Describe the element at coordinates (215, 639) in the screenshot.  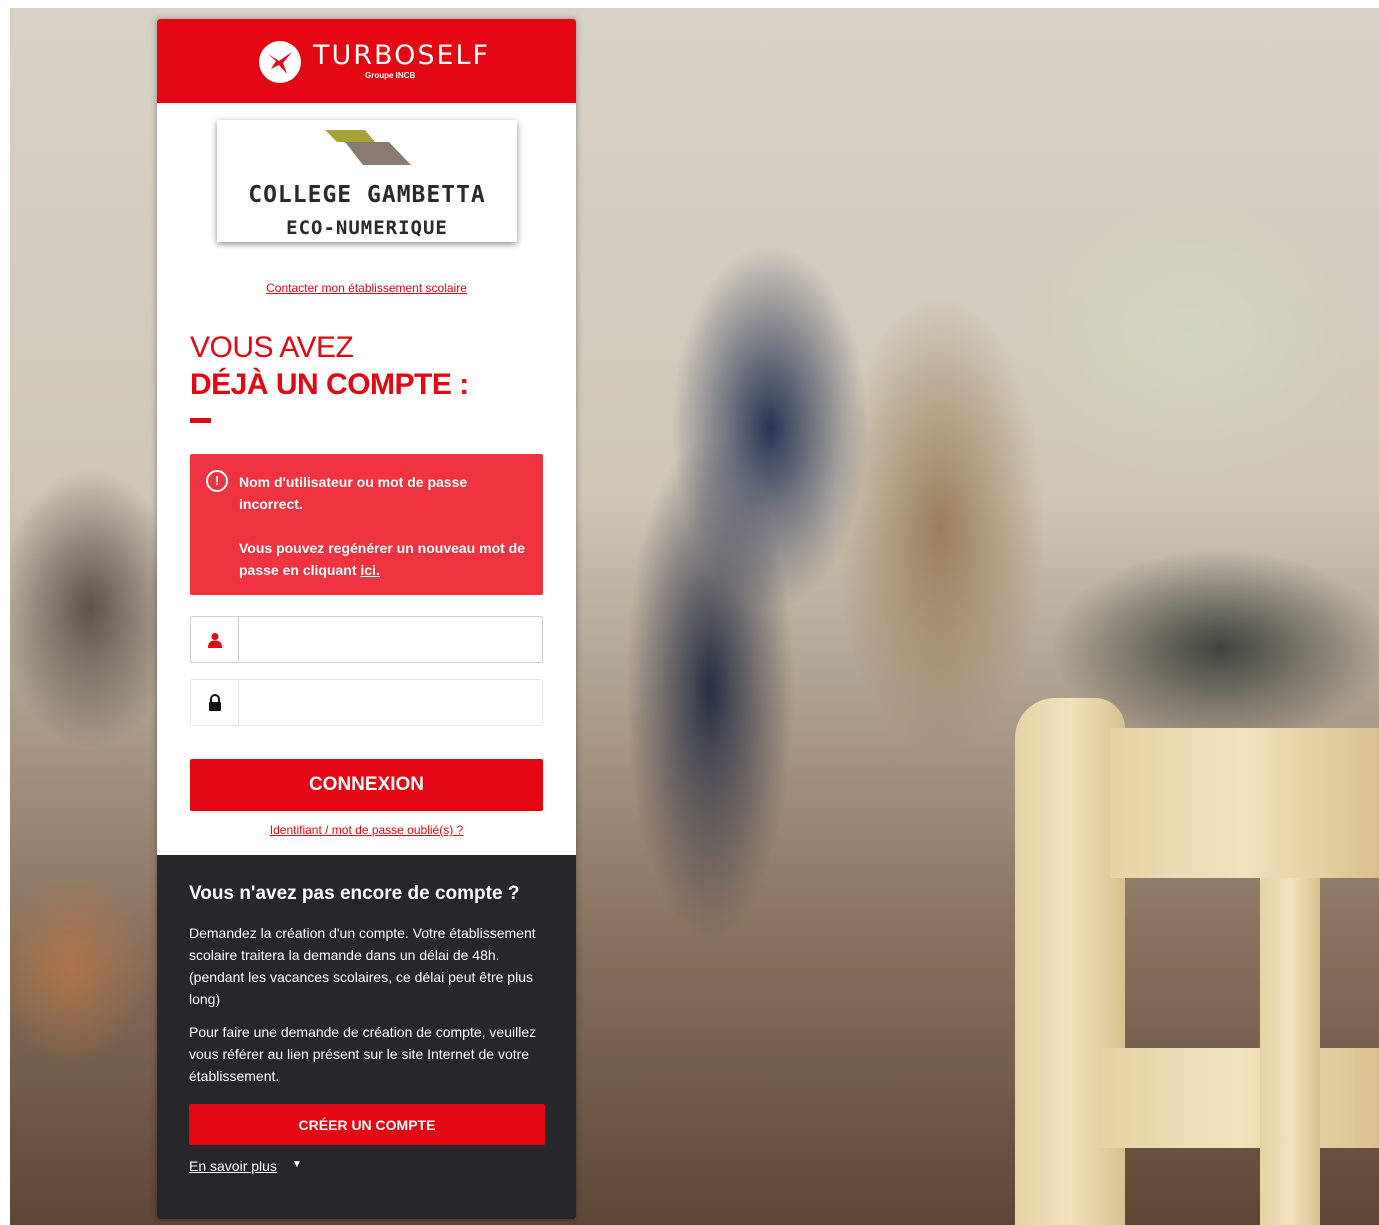
I see `user-icon` at that location.